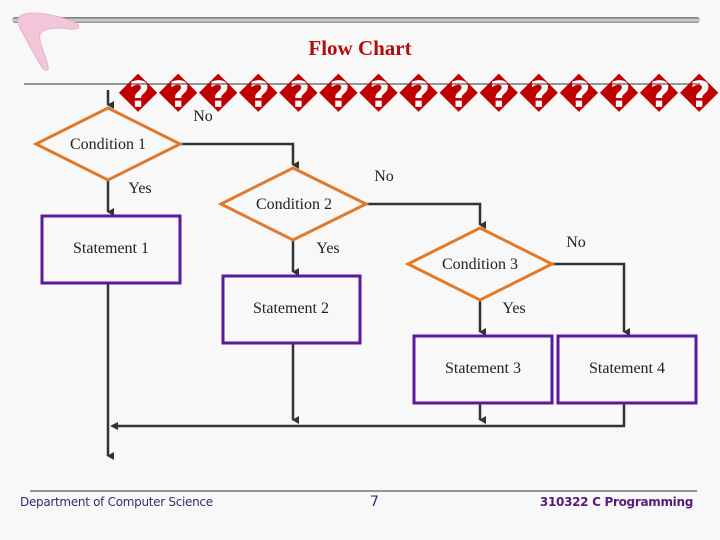 The height and width of the screenshot is (540, 720). Describe the element at coordinates (328, 248) in the screenshot. I see `edge-label-c2-yes: Yes` at that location.